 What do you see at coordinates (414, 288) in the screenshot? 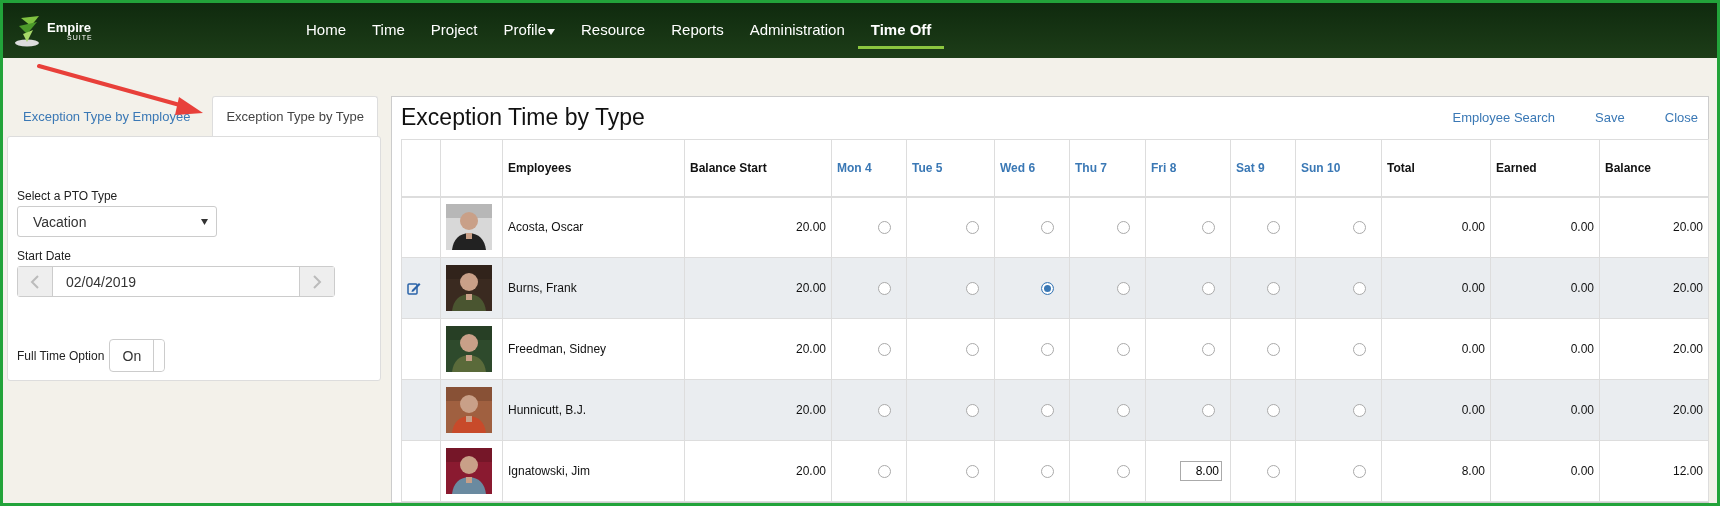
I see `edit-icon` at bounding box center [414, 288].